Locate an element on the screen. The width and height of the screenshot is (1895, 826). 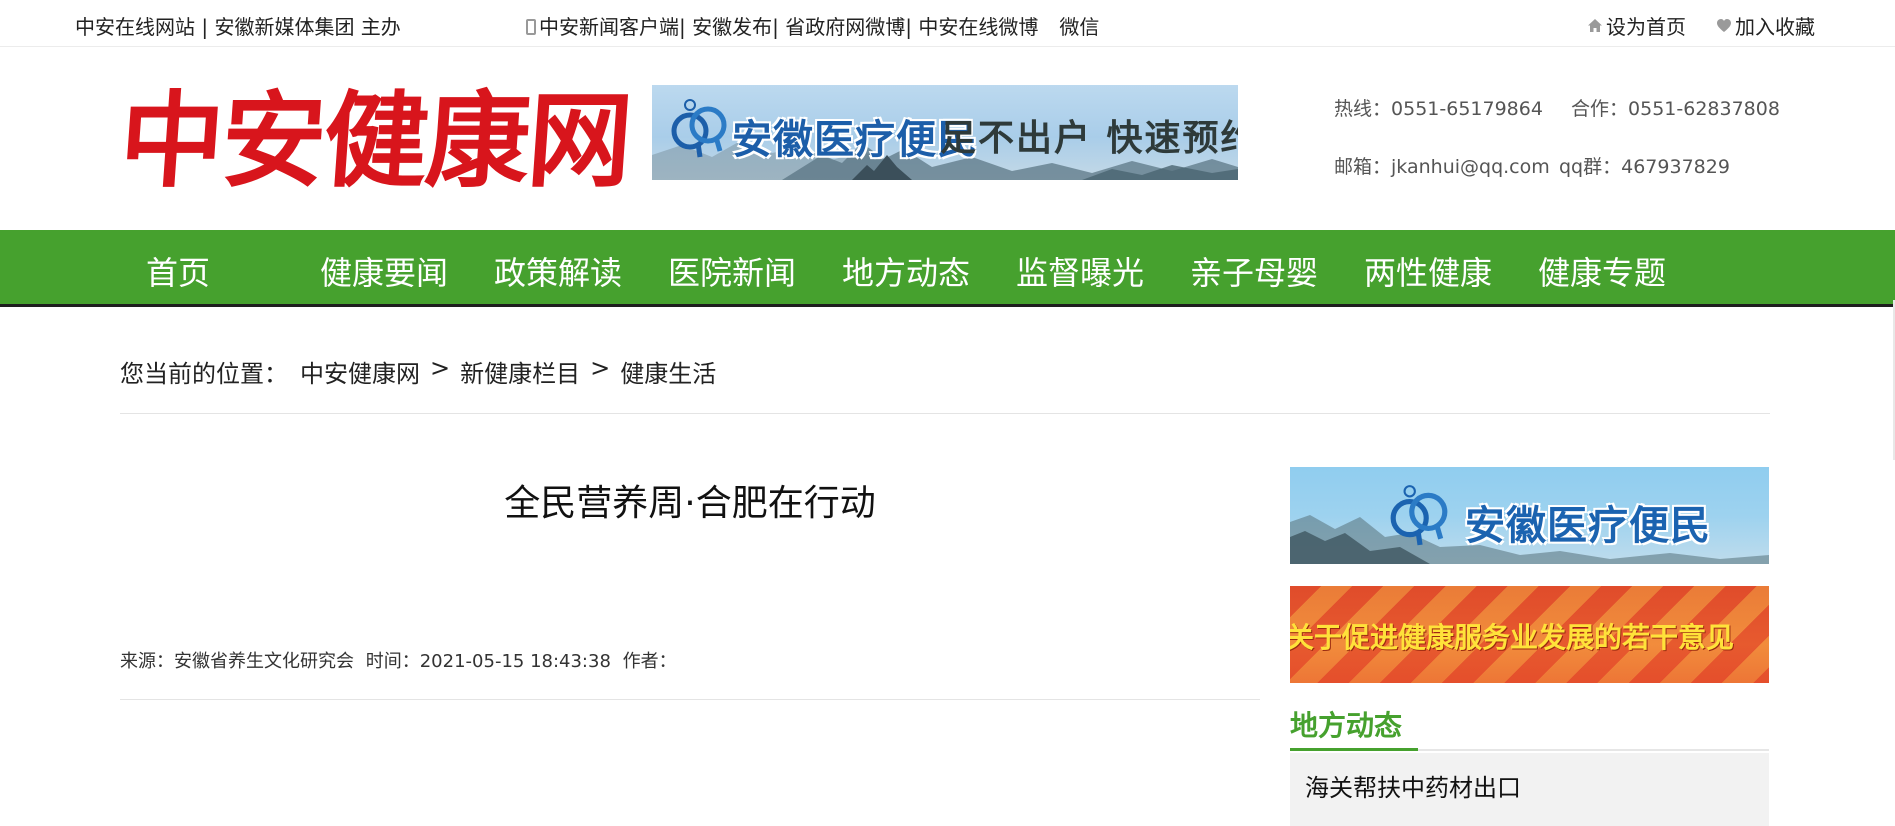
header-banner-ad: 安徽医疗便民 足不出户 快速预约 is located at coordinates (945, 132).